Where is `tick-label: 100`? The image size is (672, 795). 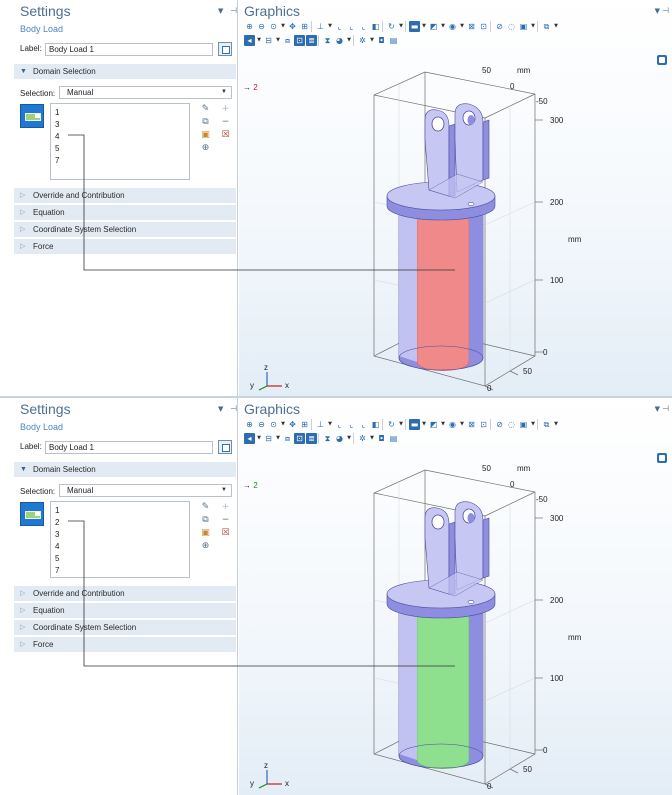
tick-label: 100 is located at coordinates (557, 280).